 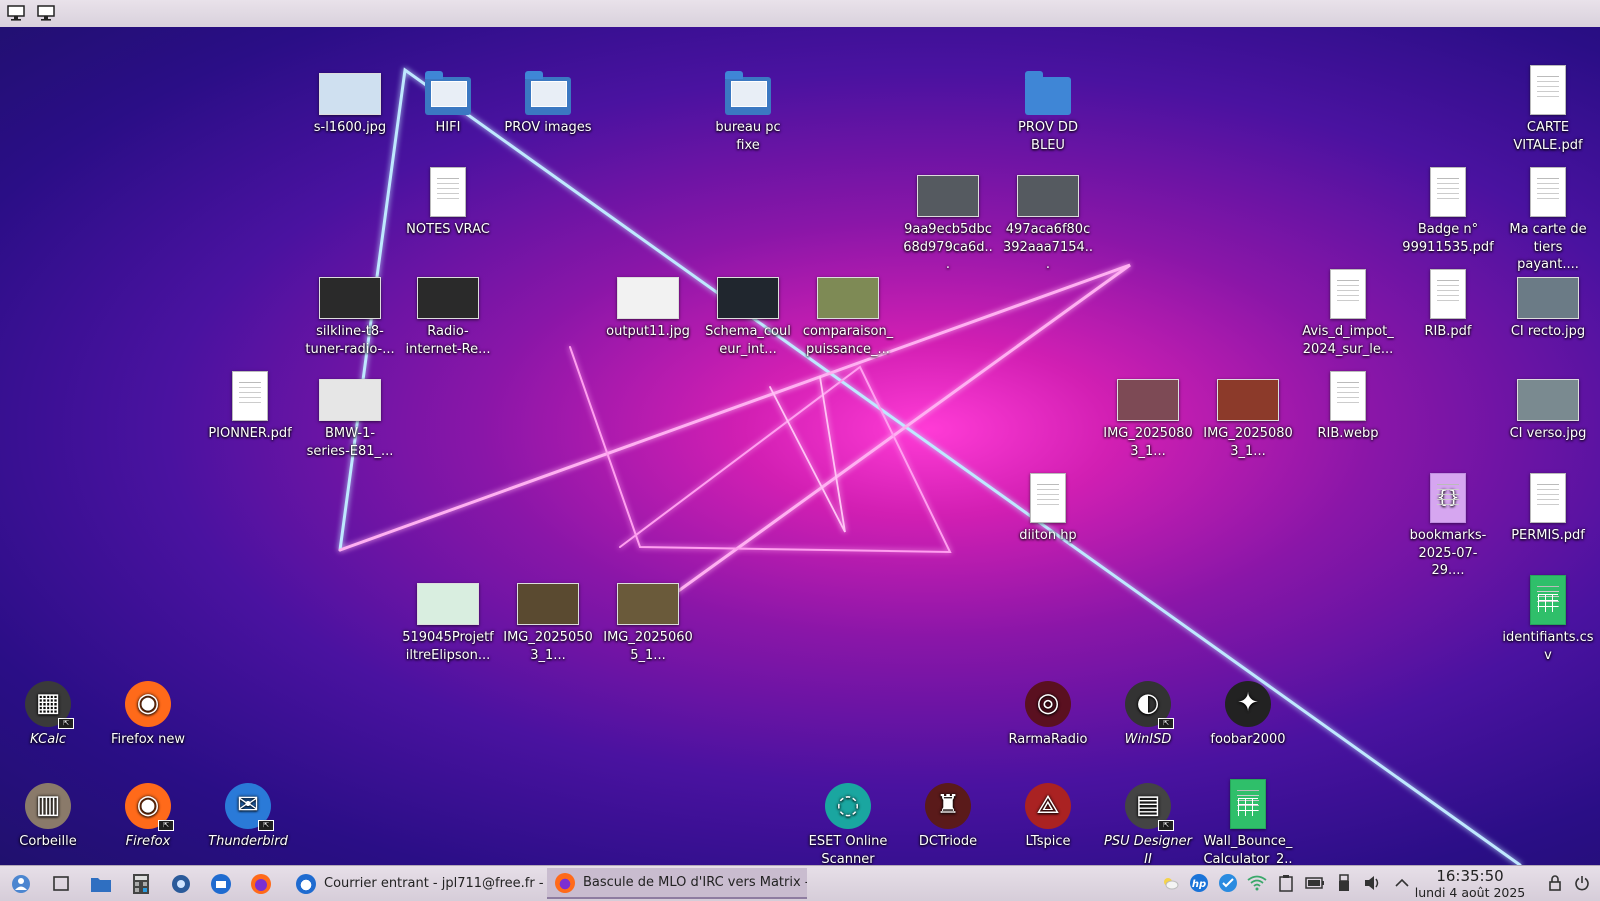 What do you see at coordinates (248, 813) in the screenshot?
I see `desktop-icon-thunderbird: ✉ ⇱ Thunderbird` at bounding box center [248, 813].